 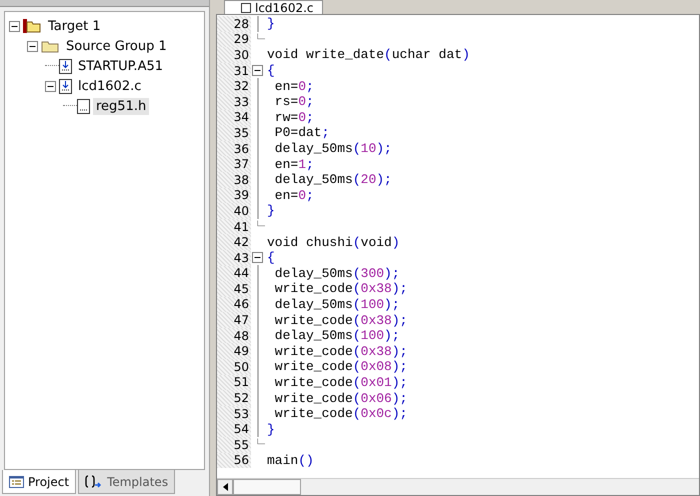 I want to click on file-tab: lcd1602.c, so click(x=273, y=7).